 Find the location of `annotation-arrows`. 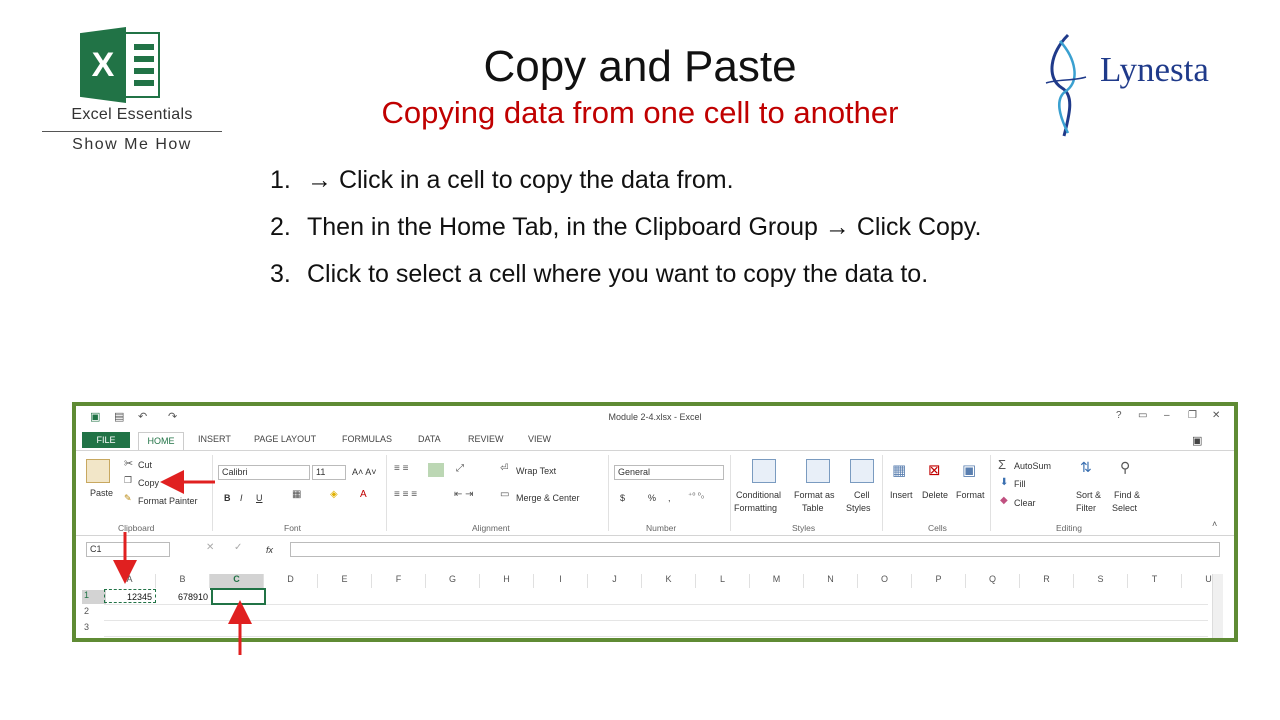

annotation-arrows is located at coordinates (182, 562).